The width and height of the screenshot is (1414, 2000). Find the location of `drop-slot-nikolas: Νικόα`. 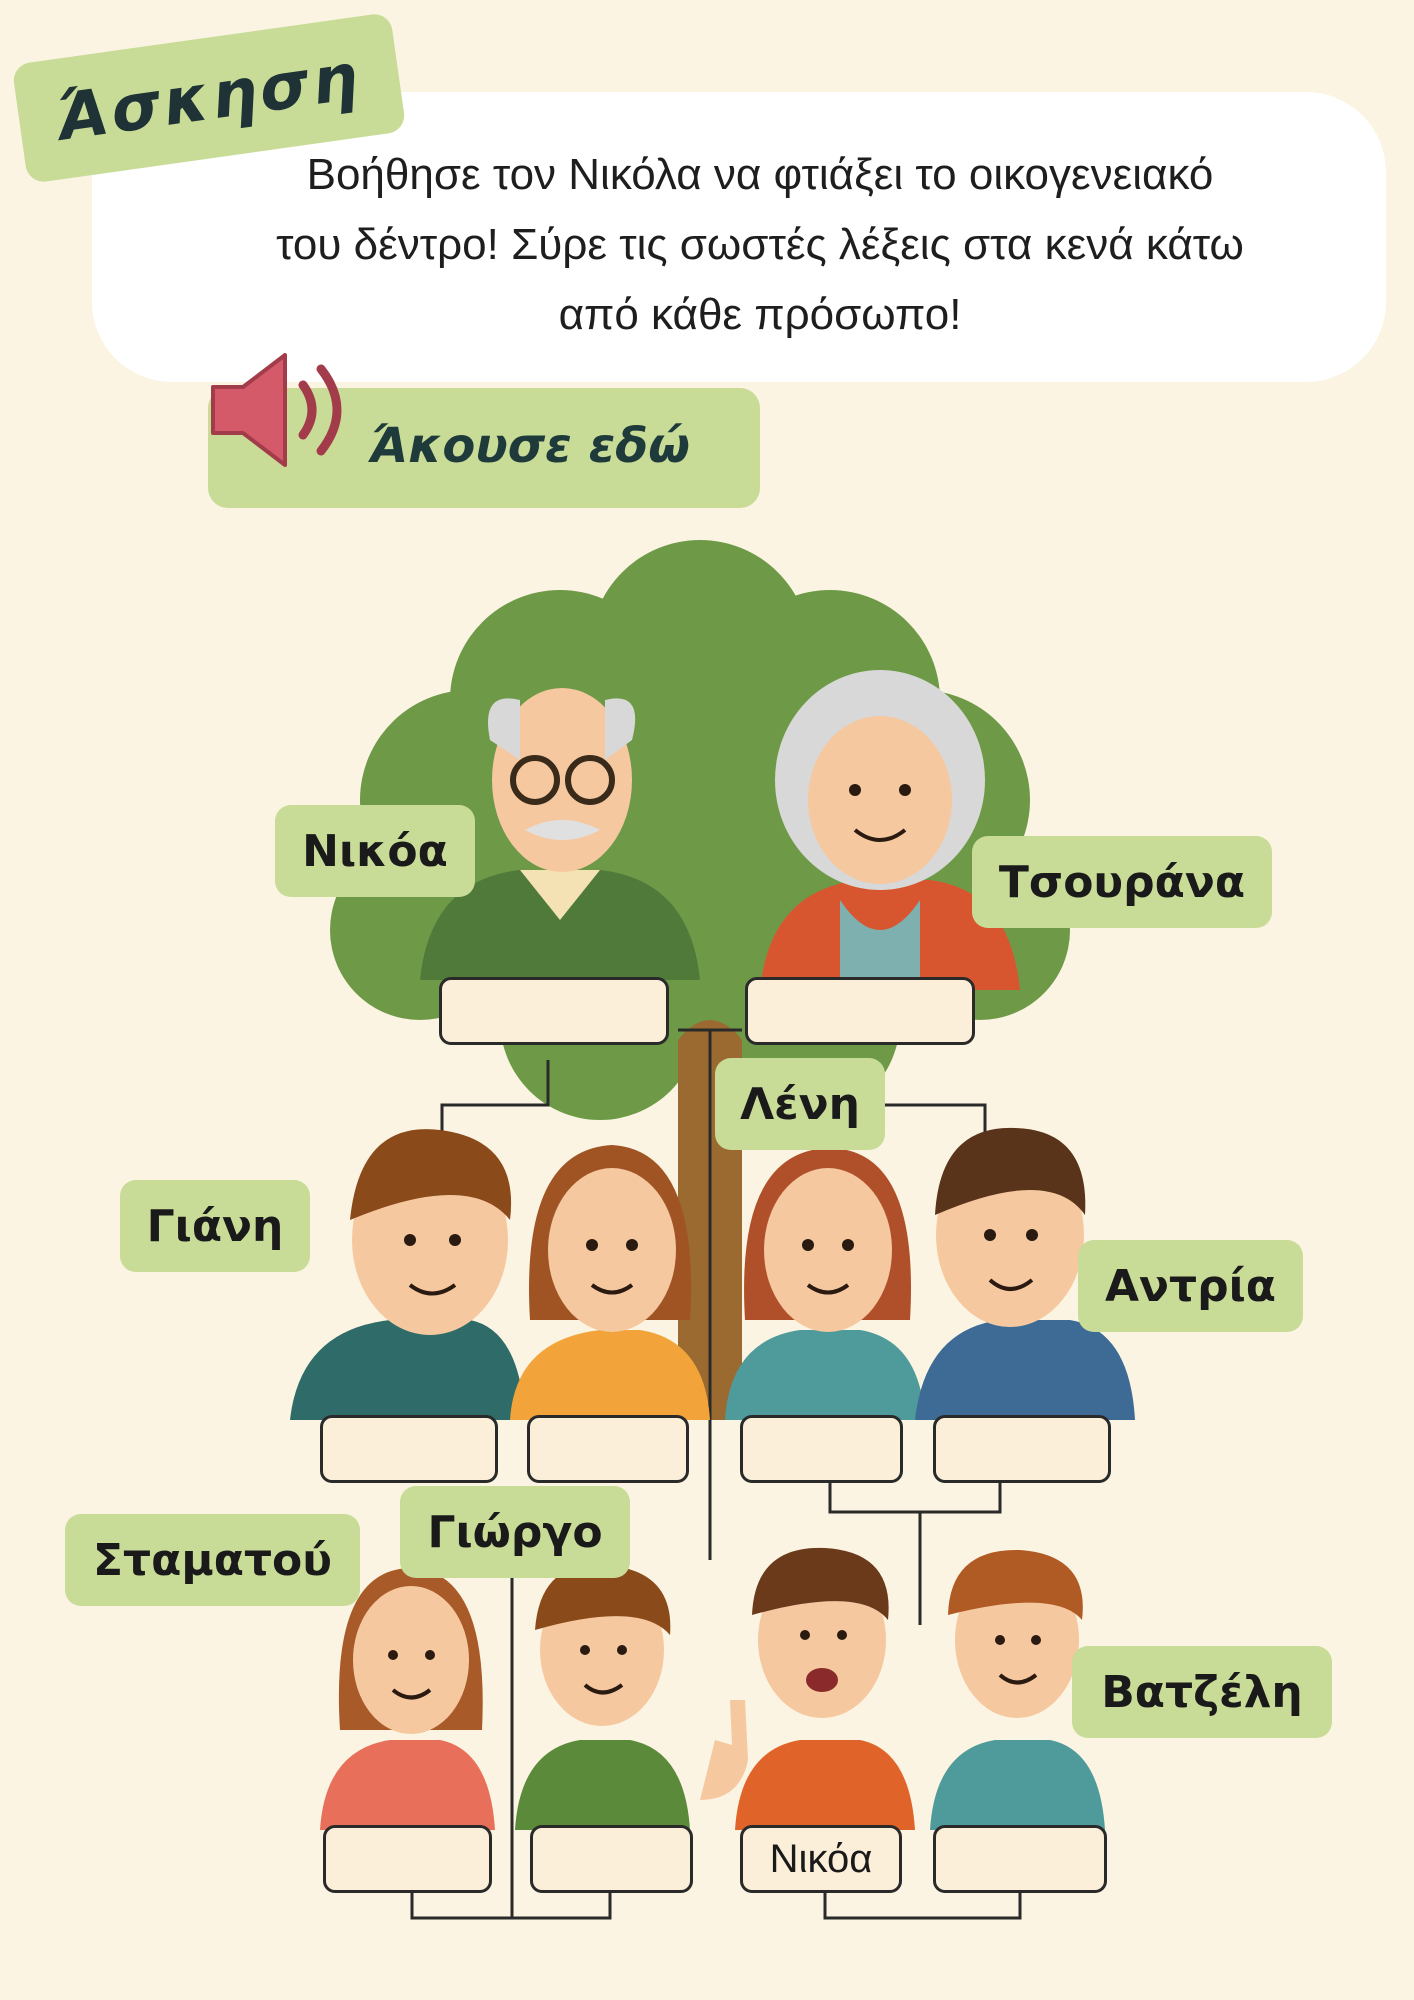

drop-slot-nikolas: Νικόα is located at coordinates (821, 1859).